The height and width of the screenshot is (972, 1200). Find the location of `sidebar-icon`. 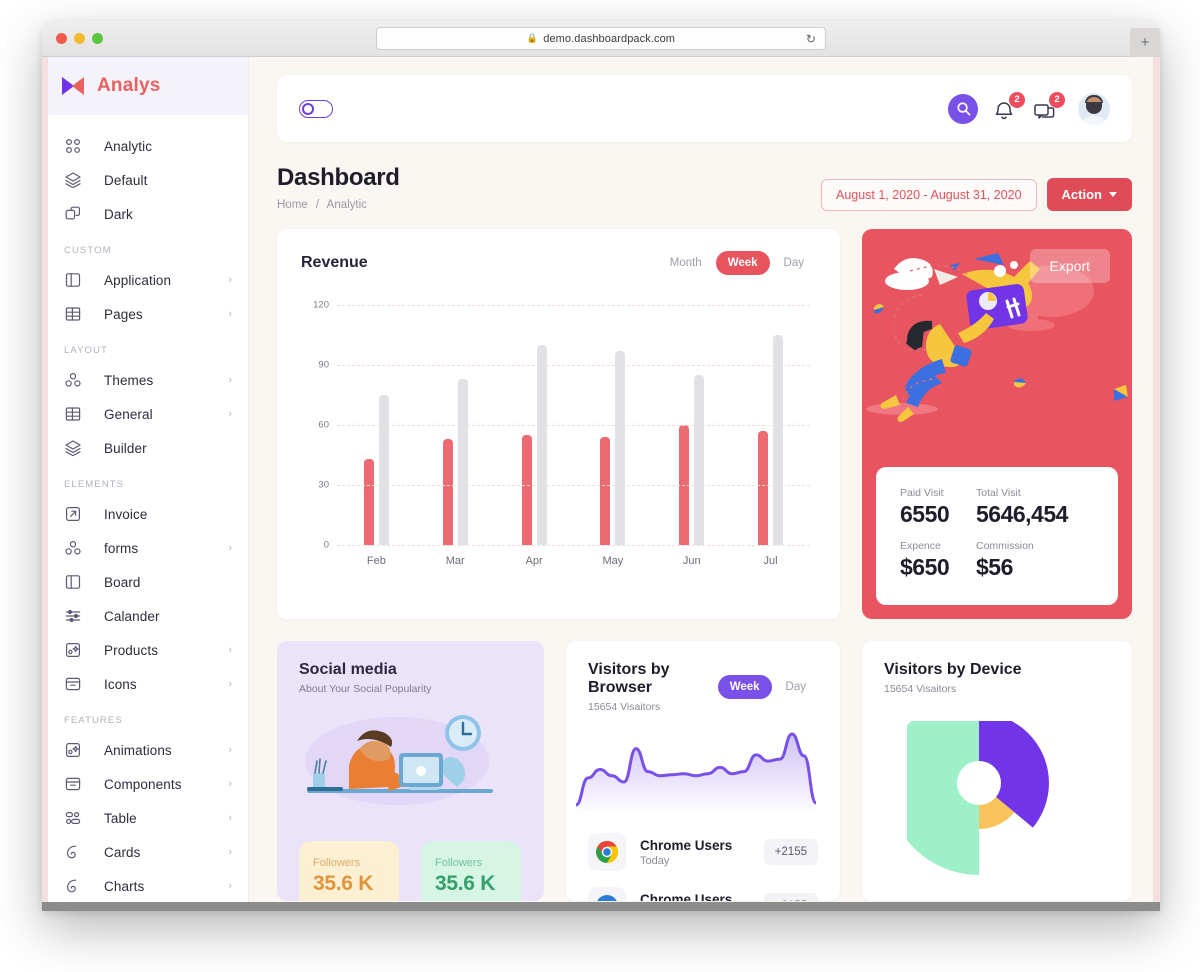

sidebar-icon is located at coordinates (73, 582).